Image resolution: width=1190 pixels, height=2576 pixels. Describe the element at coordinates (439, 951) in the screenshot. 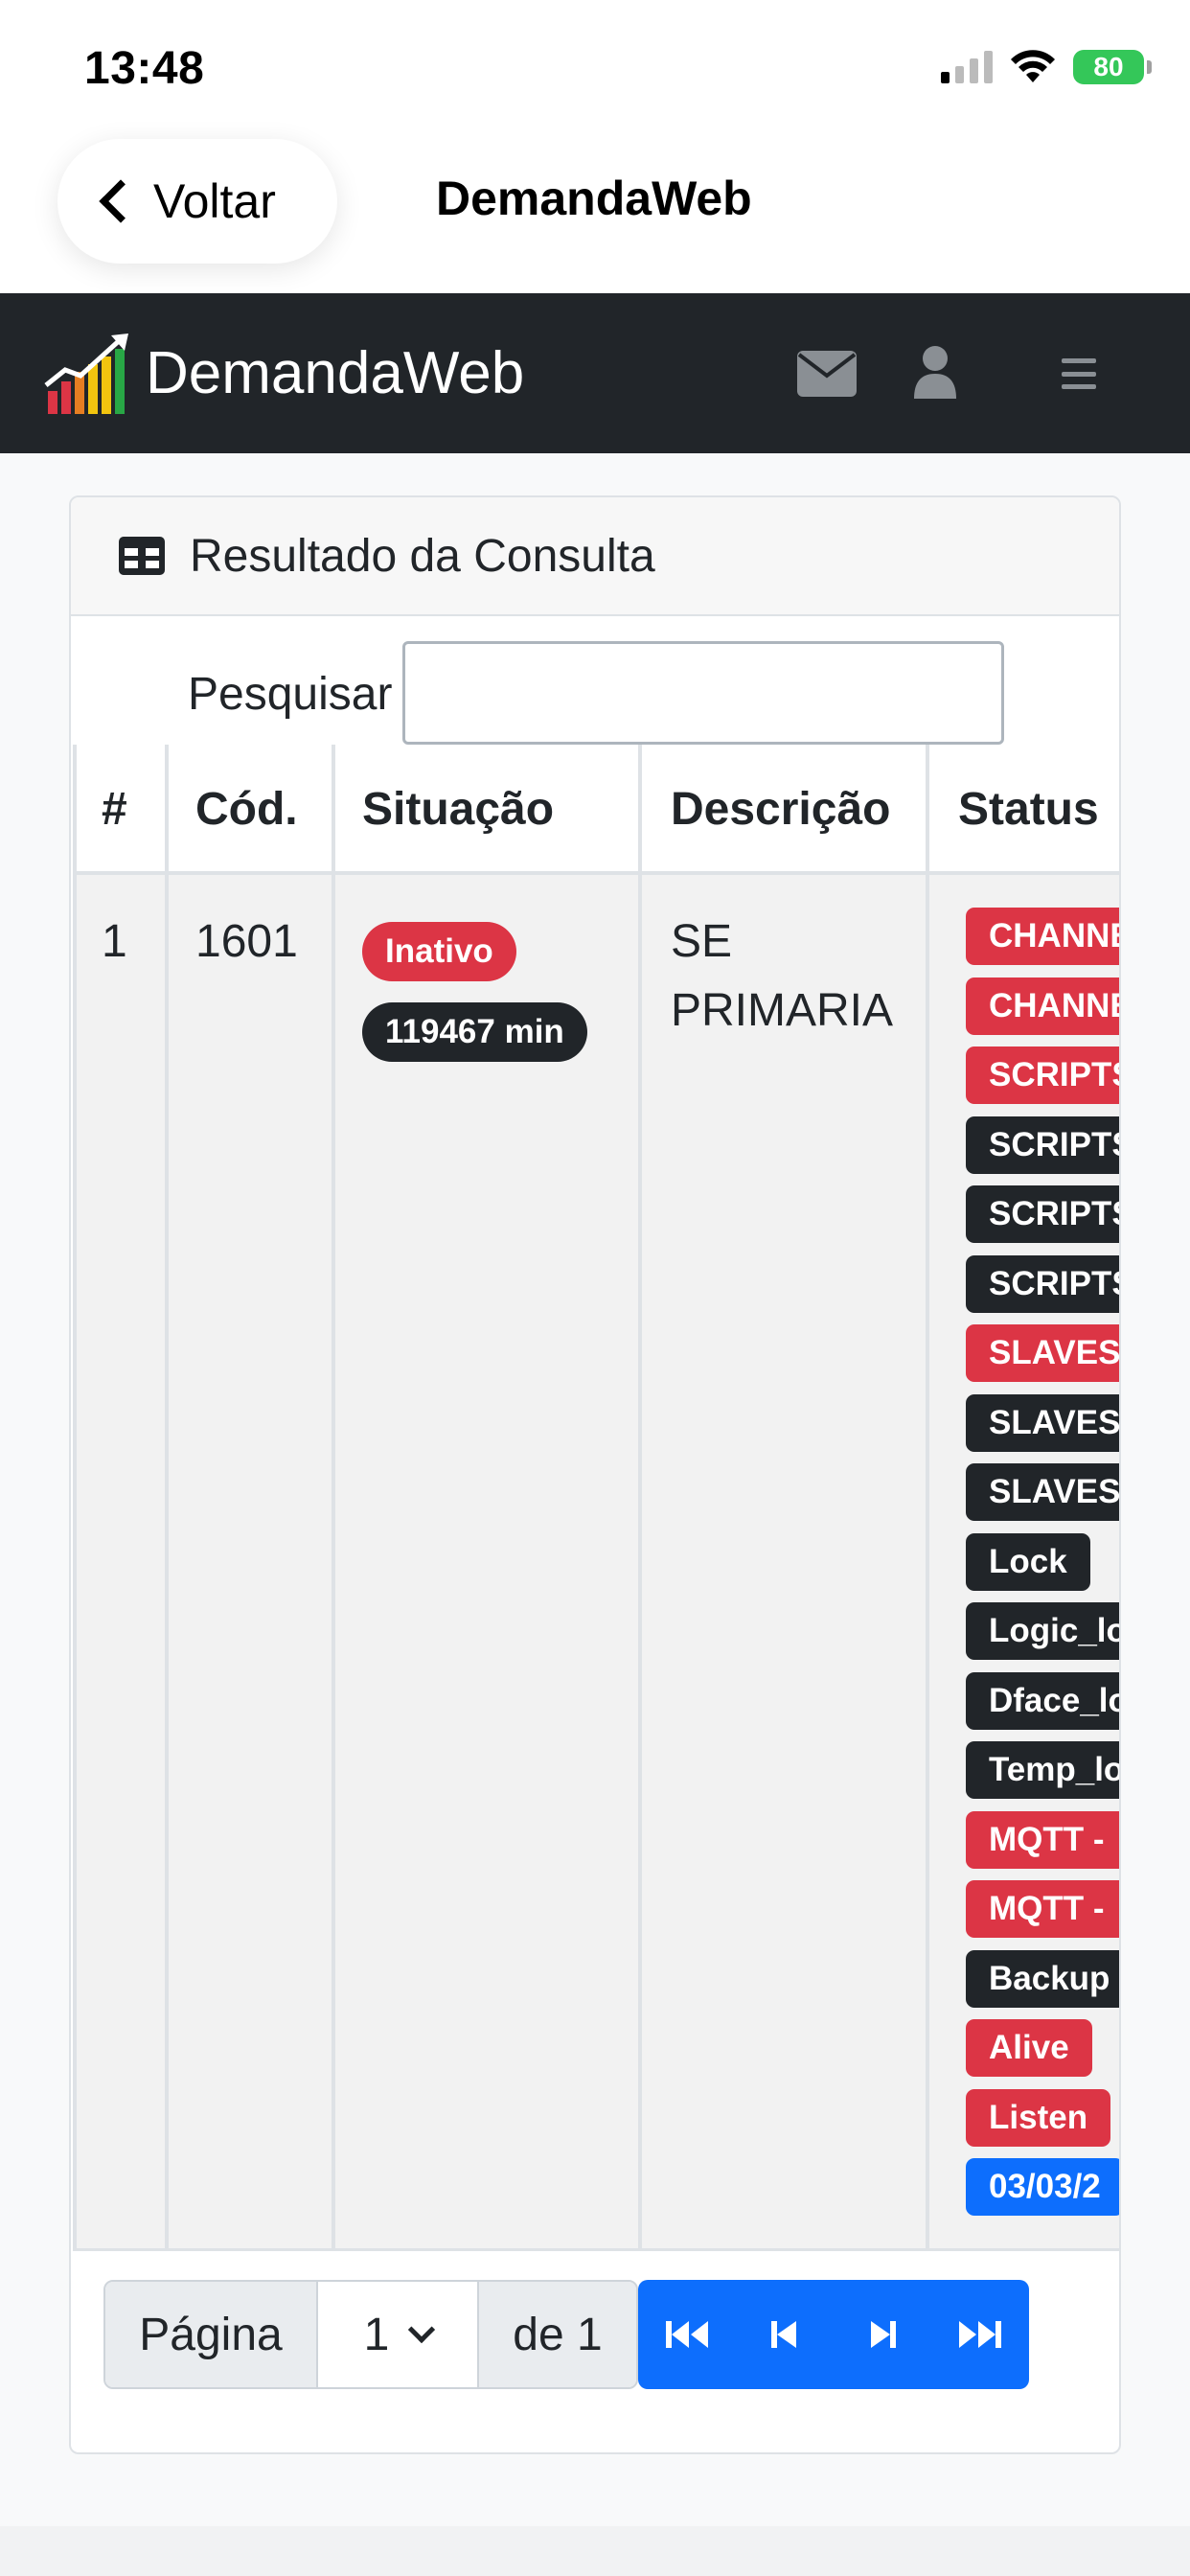

I see `situacao-badge: Inativo` at that location.